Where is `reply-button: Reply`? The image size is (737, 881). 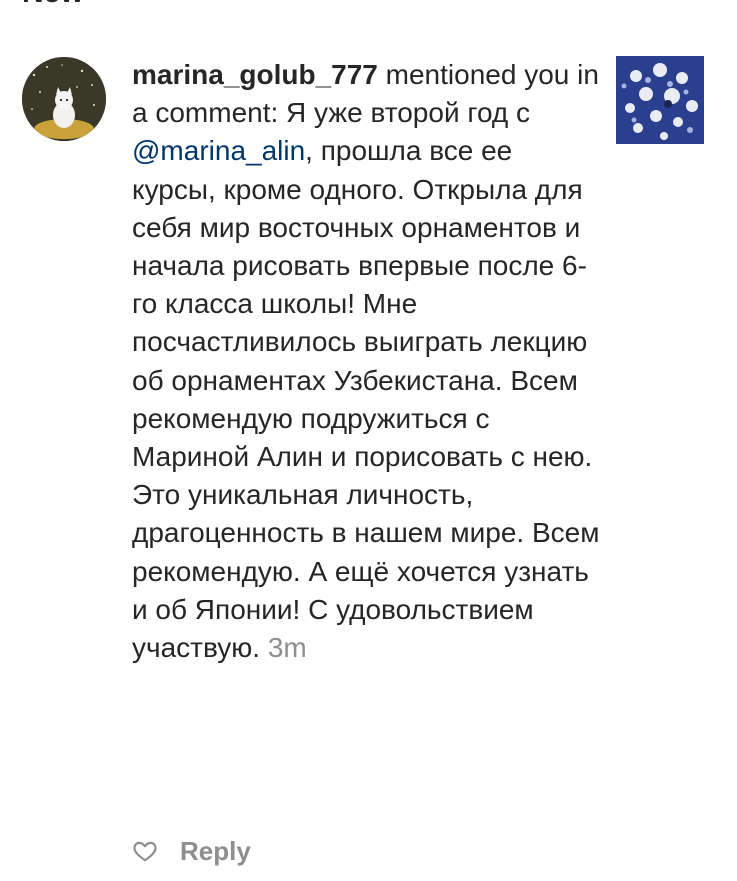
reply-button: Reply is located at coordinates (215, 851).